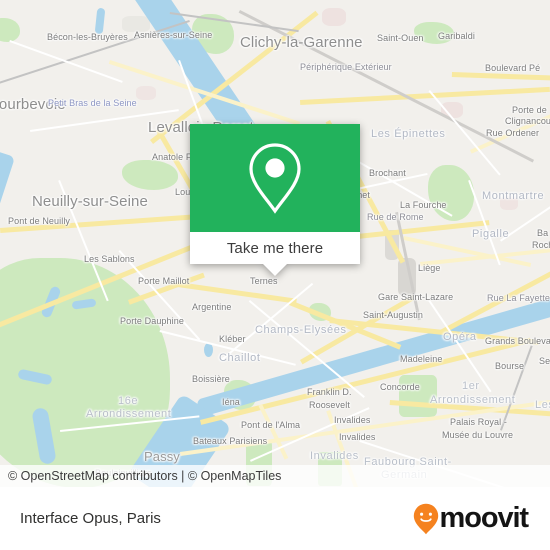 This screenshot has width=550, height=550. What do you see at coordinates (543, 233) in the screenshot?
I see `map-label: Ba` at bounding box center [543, 233].